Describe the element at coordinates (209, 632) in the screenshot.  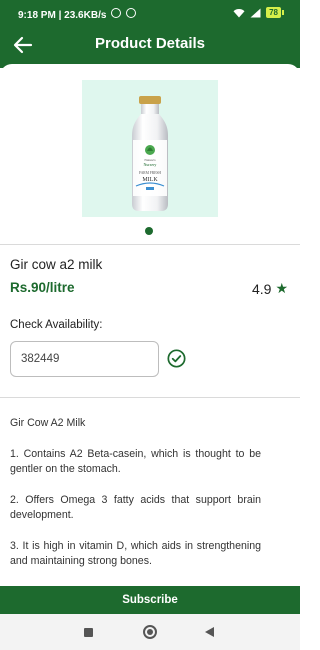
I see `back-icon` at that location.